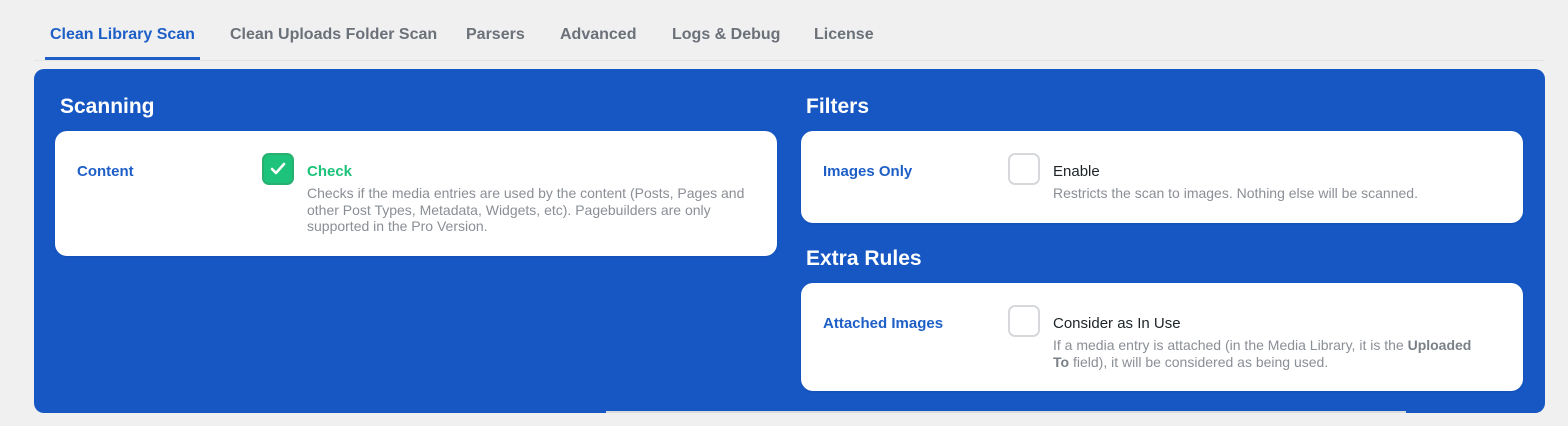  Describe the element at coordinates (122, 43) in the screenshot. I see `tab-clean-library-scan: Clean Library Scan` at that location.